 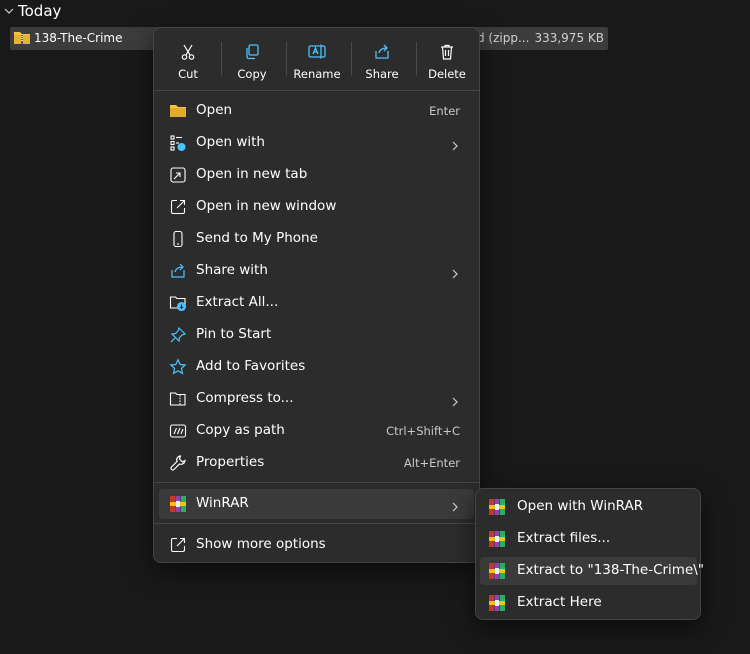 I want to click on new-window-icon, so click(x=178, y=207).